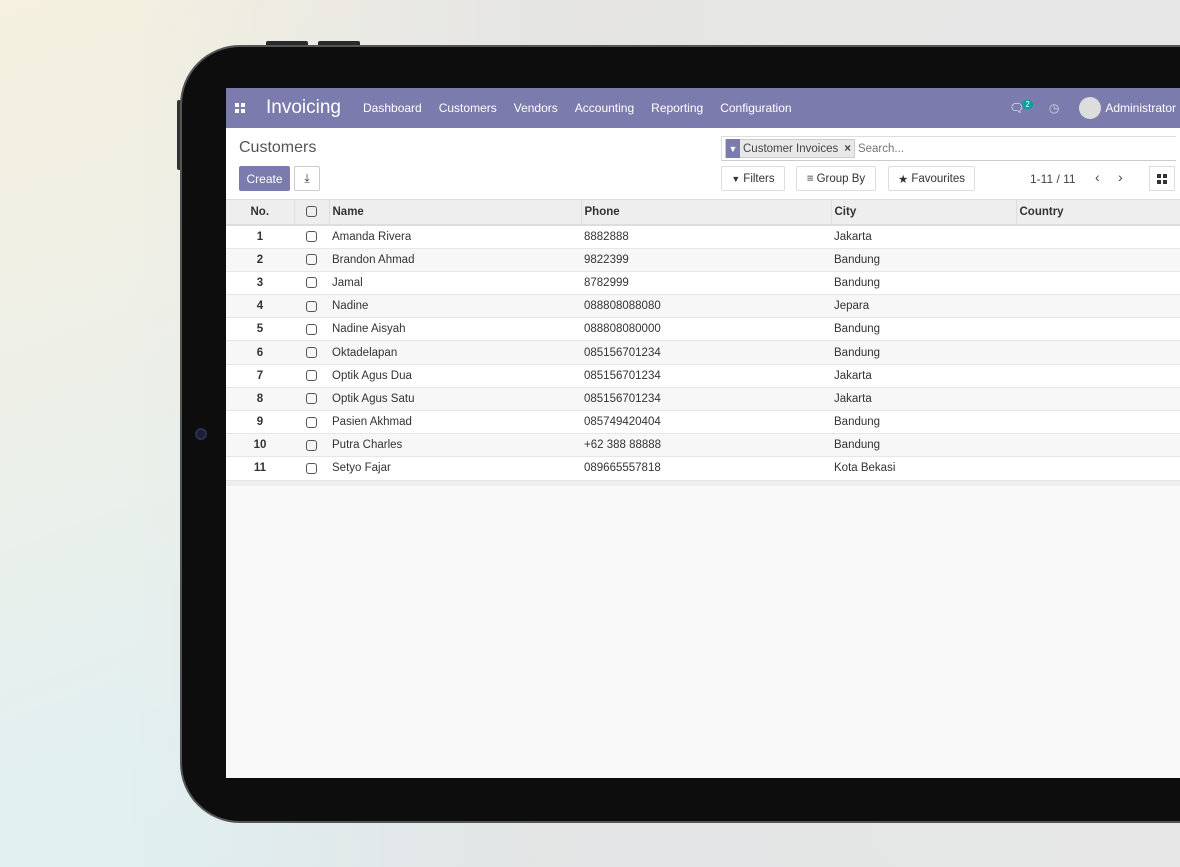 Image resolution: width=1180 pixels, height=867 pixels. Describe the element at coordinates (706, 260) in the screenshot. I see `cell-phone: 9822399` at that location.